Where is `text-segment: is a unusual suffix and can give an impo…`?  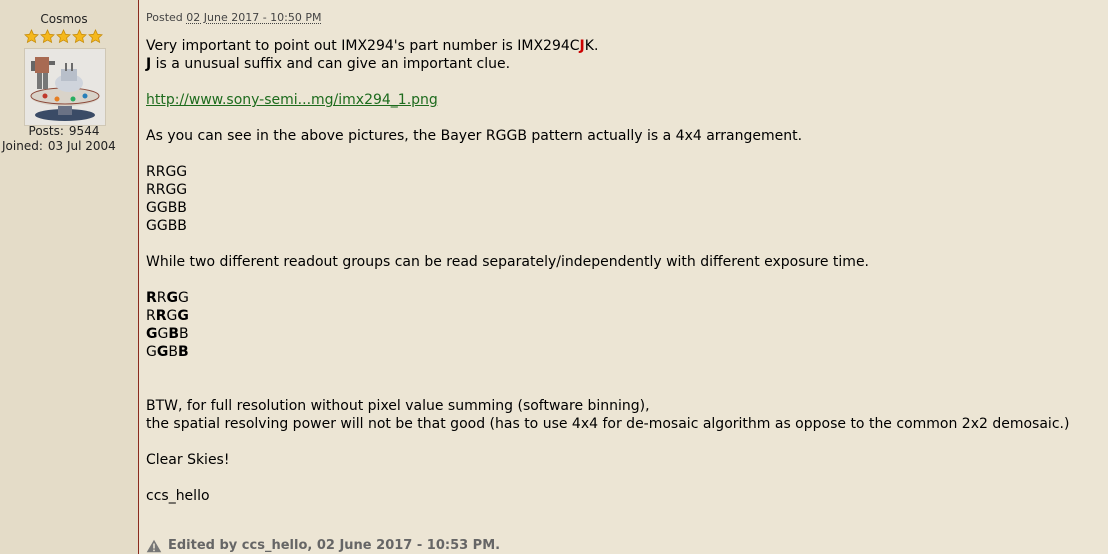
text-segment: is a unusual suffix and can give an impo… is located at coordinates (331, 64).